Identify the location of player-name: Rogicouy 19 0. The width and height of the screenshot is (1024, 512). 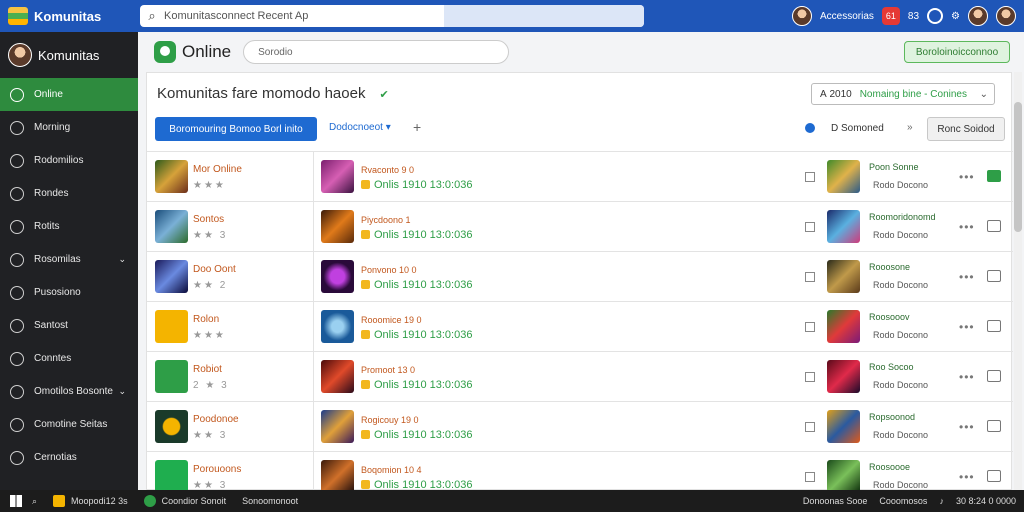
(390, 420).